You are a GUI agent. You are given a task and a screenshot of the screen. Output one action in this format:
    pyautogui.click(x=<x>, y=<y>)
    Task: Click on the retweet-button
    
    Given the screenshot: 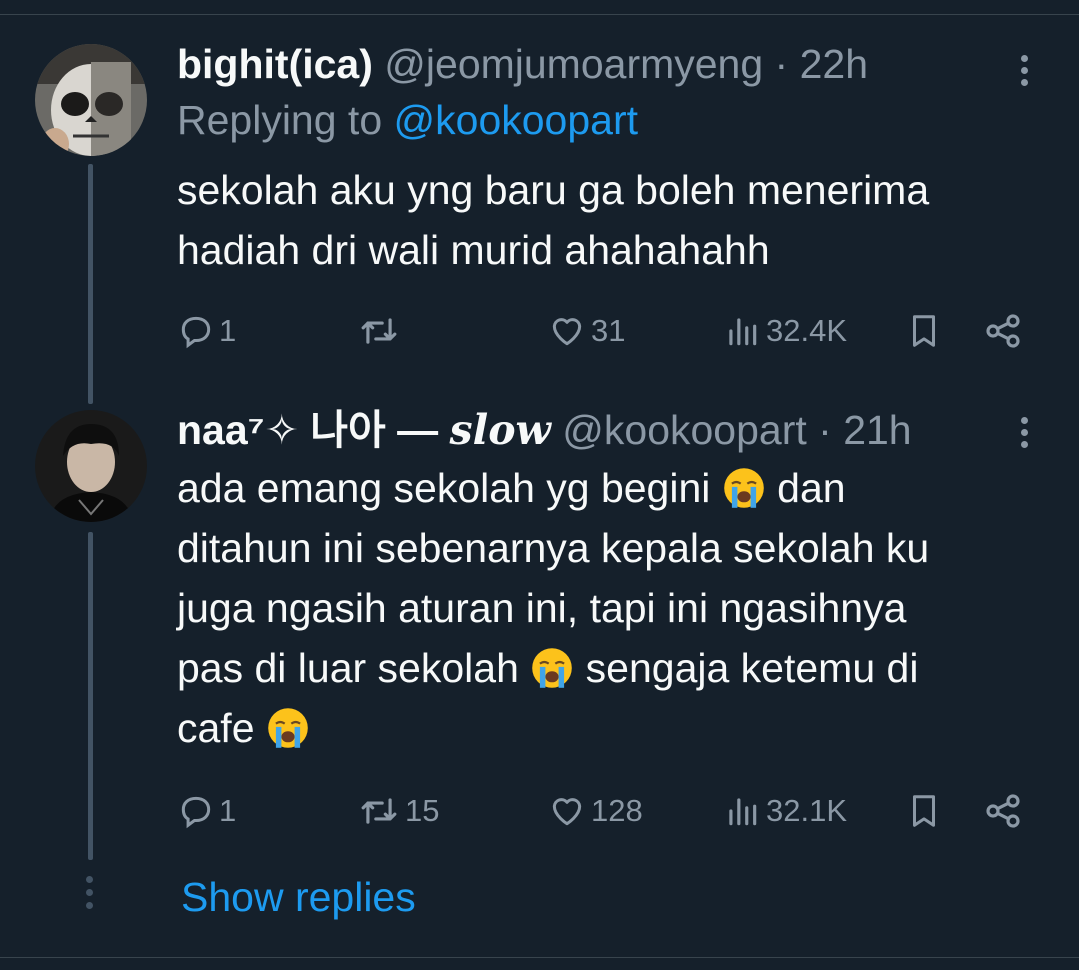 What is the action you would take?
    pyautogui.click(x=381, y=331)
    